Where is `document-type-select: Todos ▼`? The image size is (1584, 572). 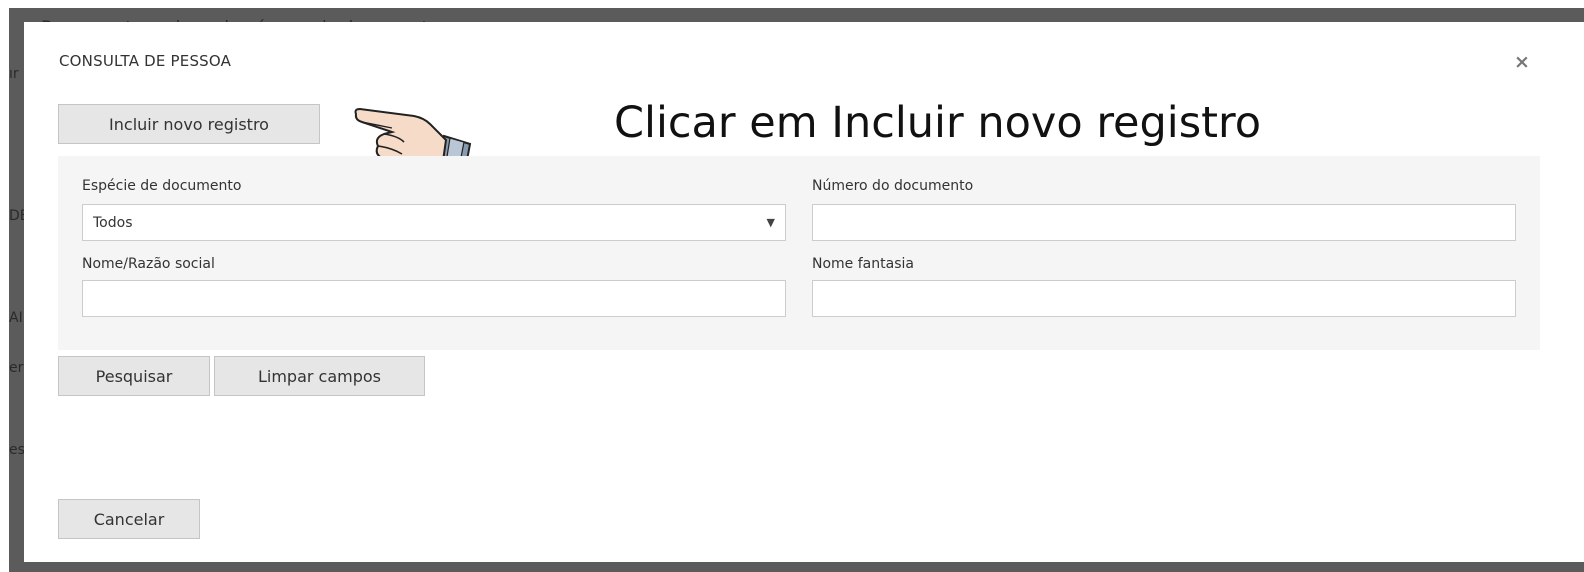 document-type-select: Todos ▼ is located at coordinates (434, 222).